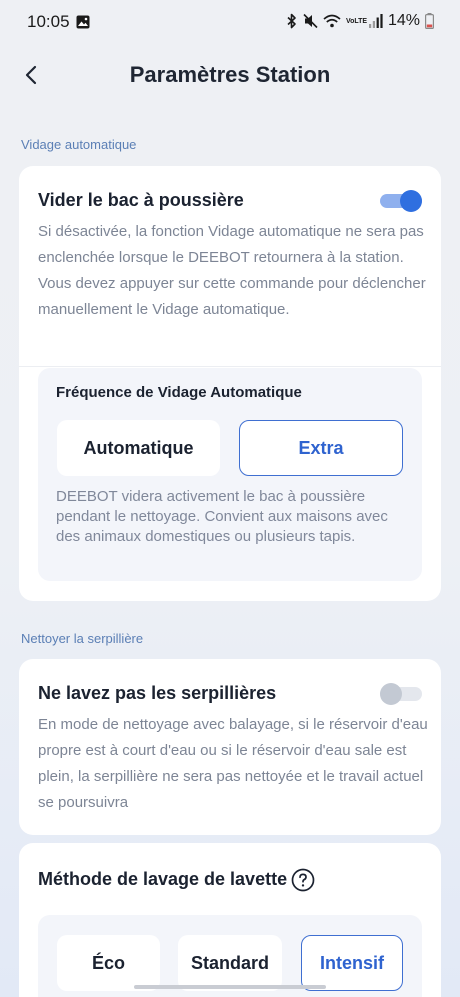 The height and width of the screenshot is (997, 460). I want to click on battery-percent: 14%, so click(403, 20).